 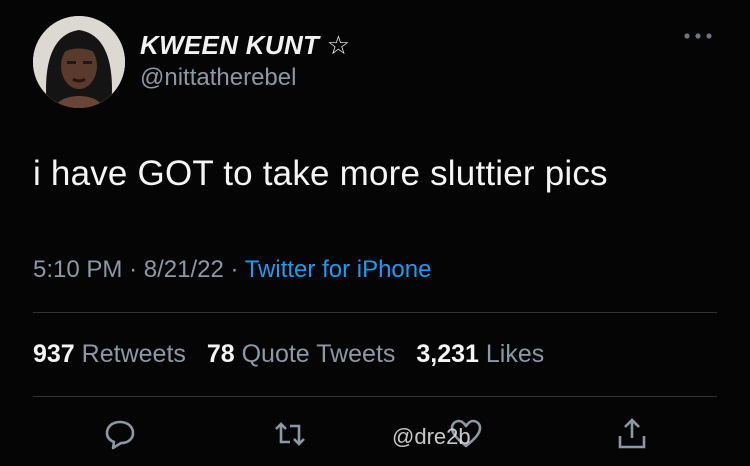 I want to click on retweets-stat: 937 Retweets, so click(x=113, y=354).